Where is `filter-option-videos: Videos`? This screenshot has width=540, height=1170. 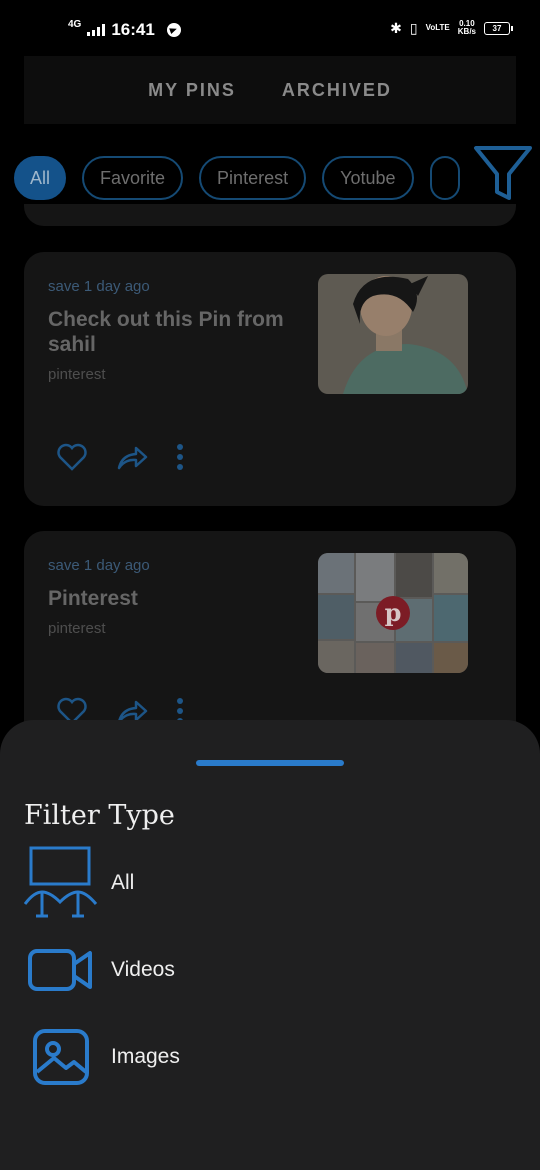 filter-option-videos: Videos is located at coordinates (99, 970).